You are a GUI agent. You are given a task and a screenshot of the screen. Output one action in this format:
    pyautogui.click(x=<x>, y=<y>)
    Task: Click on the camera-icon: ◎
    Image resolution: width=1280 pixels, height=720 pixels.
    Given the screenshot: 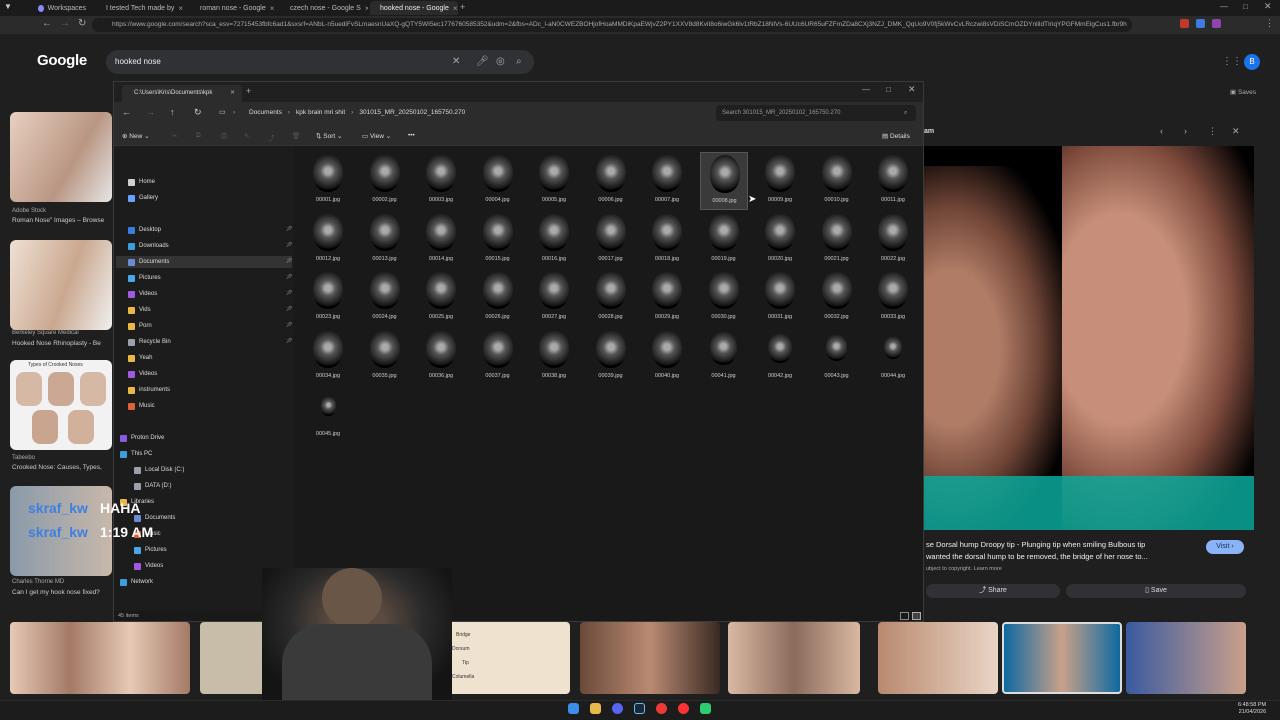 What is the action you would take?
    pyautogui.click(x=500, y=61)
    